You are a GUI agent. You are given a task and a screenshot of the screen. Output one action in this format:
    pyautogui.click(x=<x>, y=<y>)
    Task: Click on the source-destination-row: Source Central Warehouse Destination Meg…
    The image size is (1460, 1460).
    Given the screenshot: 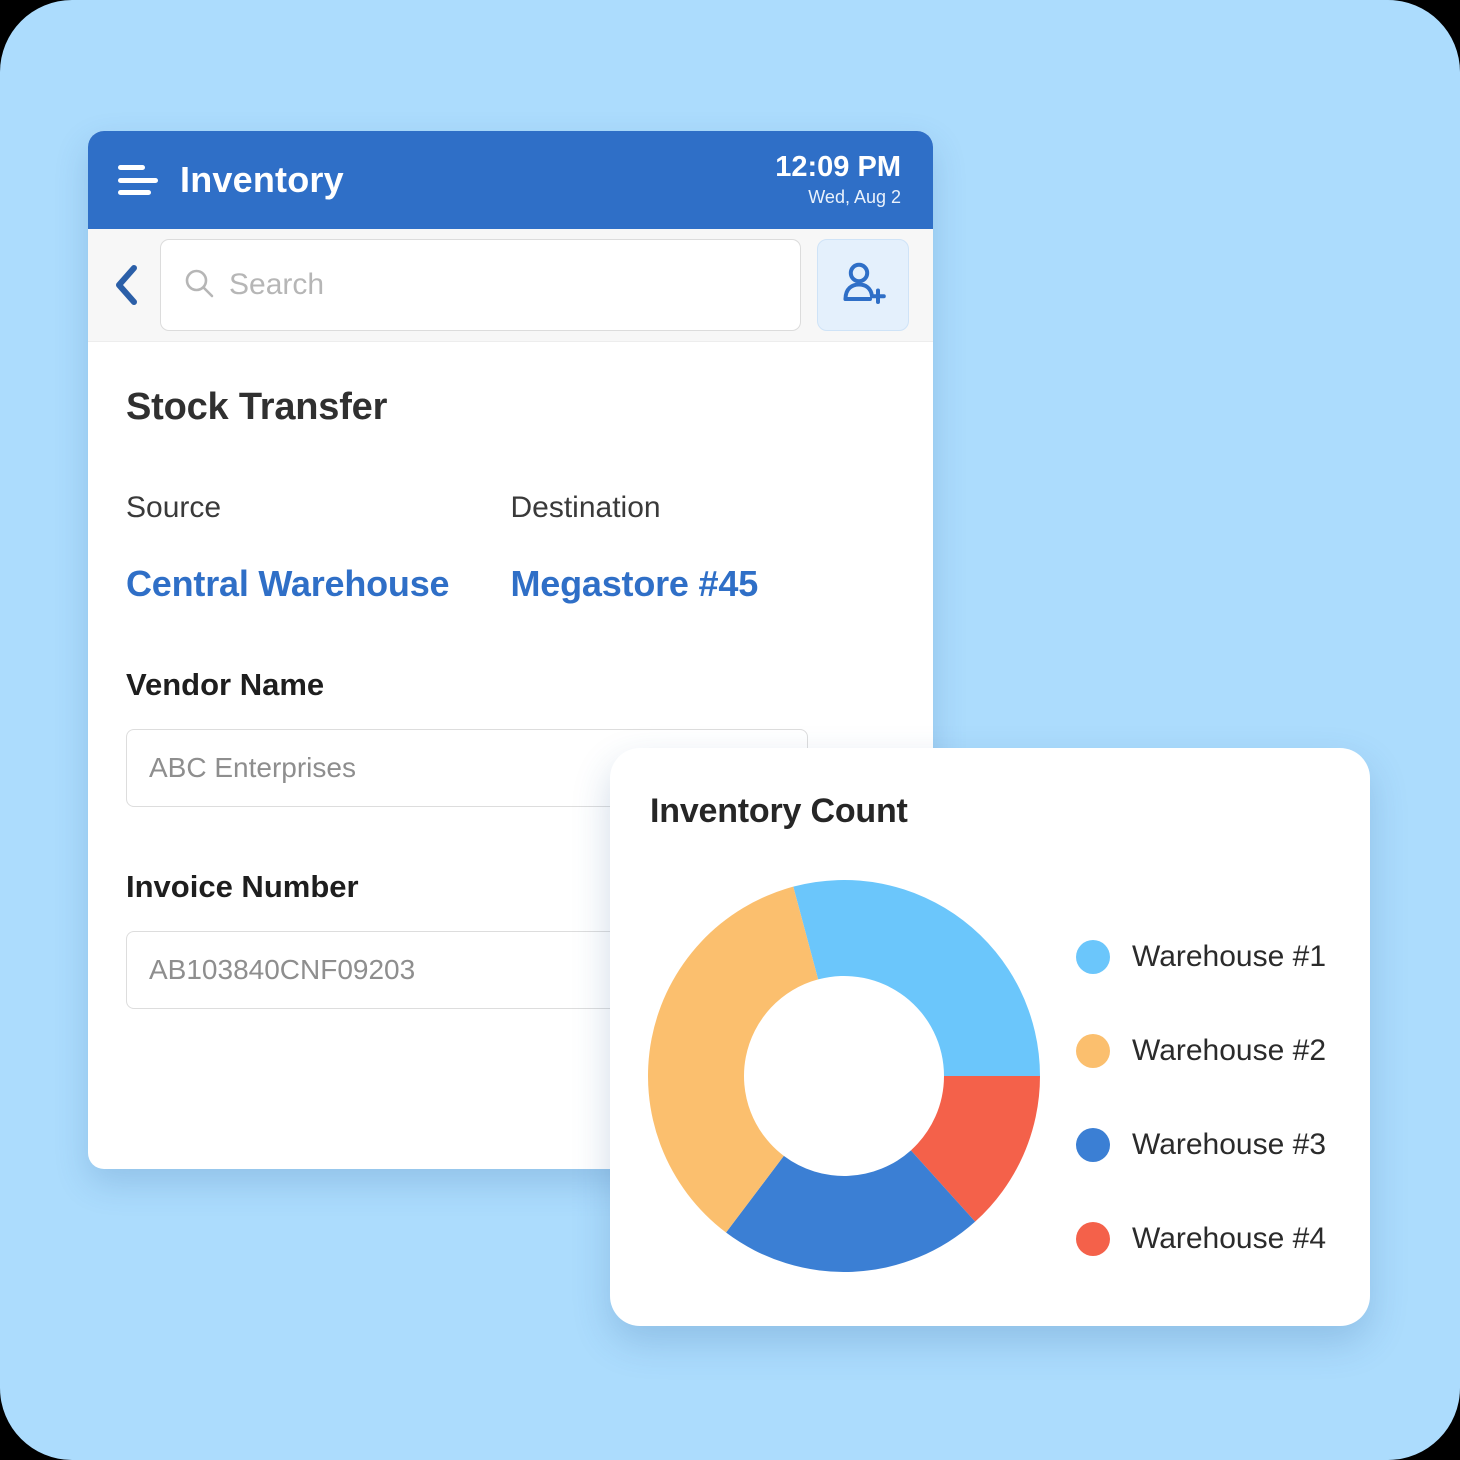 What is the action you would take?
    pyautogui.click(x=510, y=548)
    